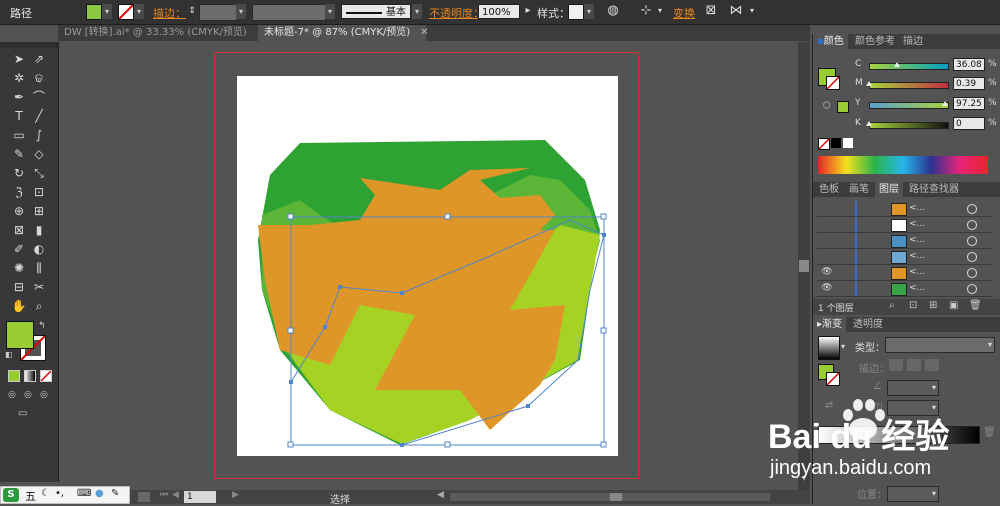 This screenshot has width=1000, height=506. What do you see at coordinates (932, 365) in the screenshot?
I see `stroke-across-icon` at bounding box center [932, 365].